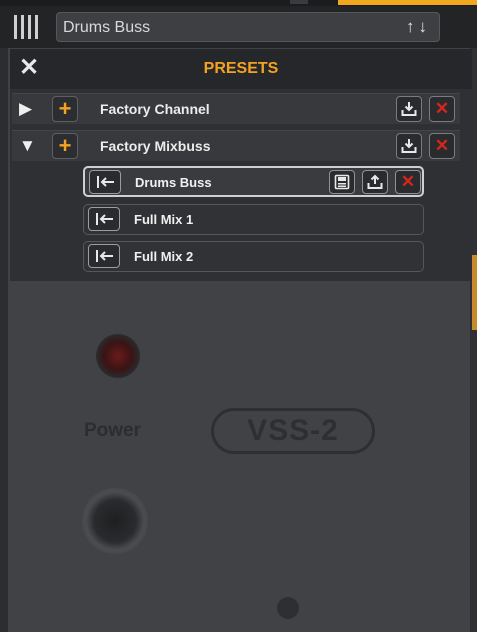 This screenshot has height=632, width=477. I want to click on screw-dot, so click(288, 608).